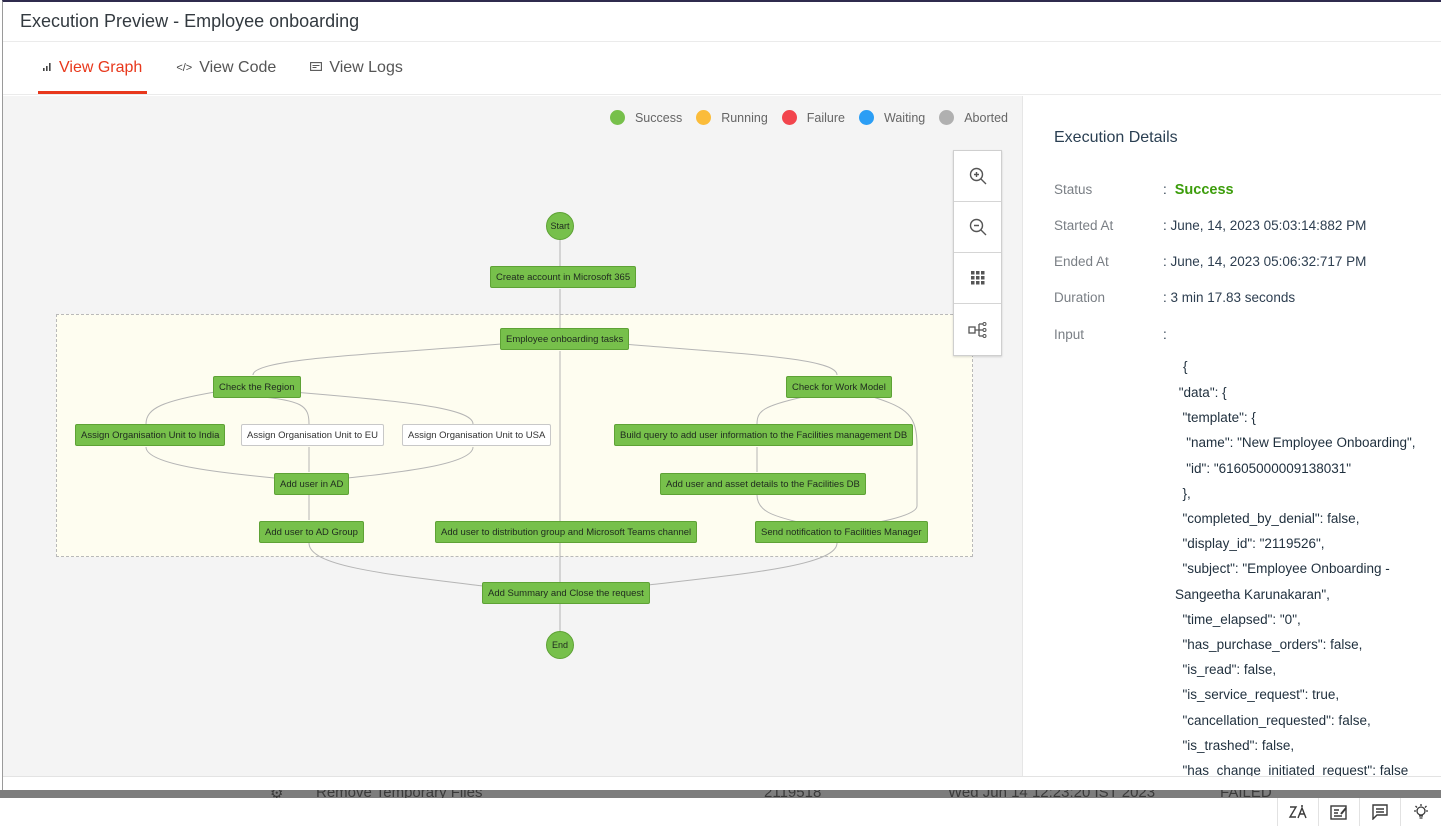 This screenshot has height=826, width=1441. Describe the element at coordinates (238, 67) in the screenshot. I see `tab-label: View Code` at that location.